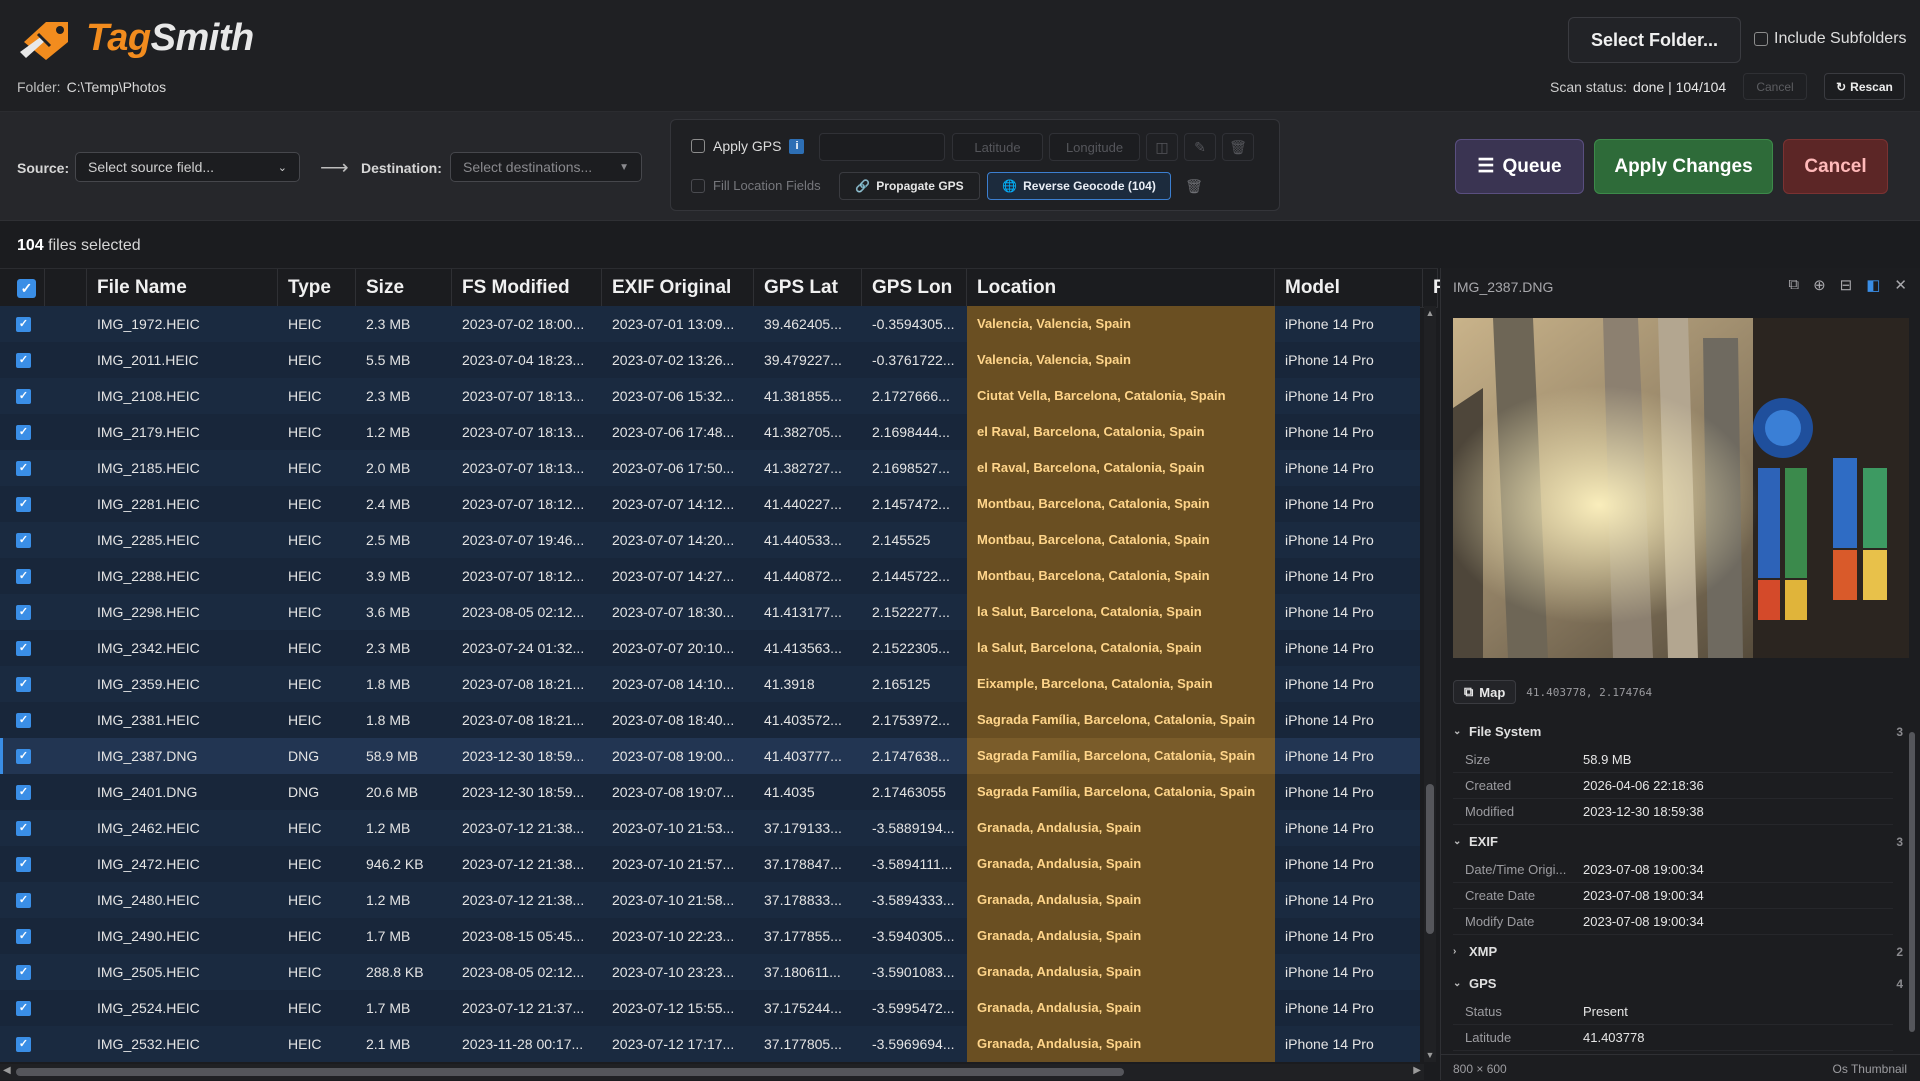 Image resolution: width=1920 pixels, height=1081 pixels. What do you see at coordinates (1830, 39) in the screenshot?
I see `include-subfolders-toggle: Include Subfolders` at bounding box center [1830, 39].